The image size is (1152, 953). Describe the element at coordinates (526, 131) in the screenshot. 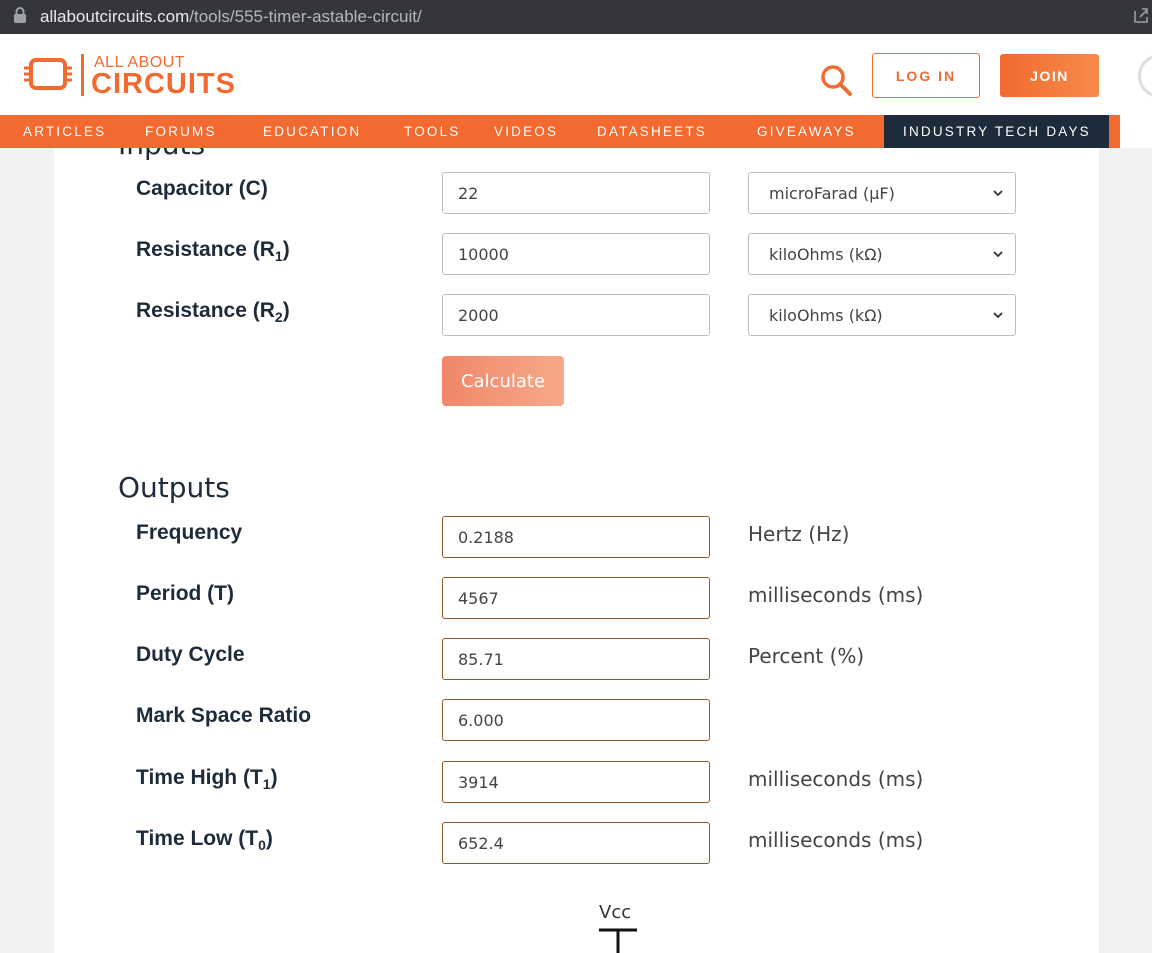

I see `nav-item-videos: VIDEOS` at that location.